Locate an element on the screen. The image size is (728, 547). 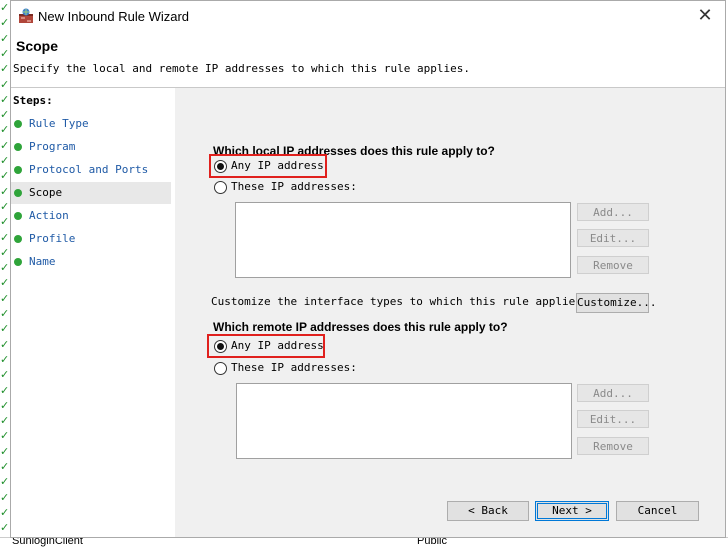
close-button: ✕ is located at coordinates (705, 16).